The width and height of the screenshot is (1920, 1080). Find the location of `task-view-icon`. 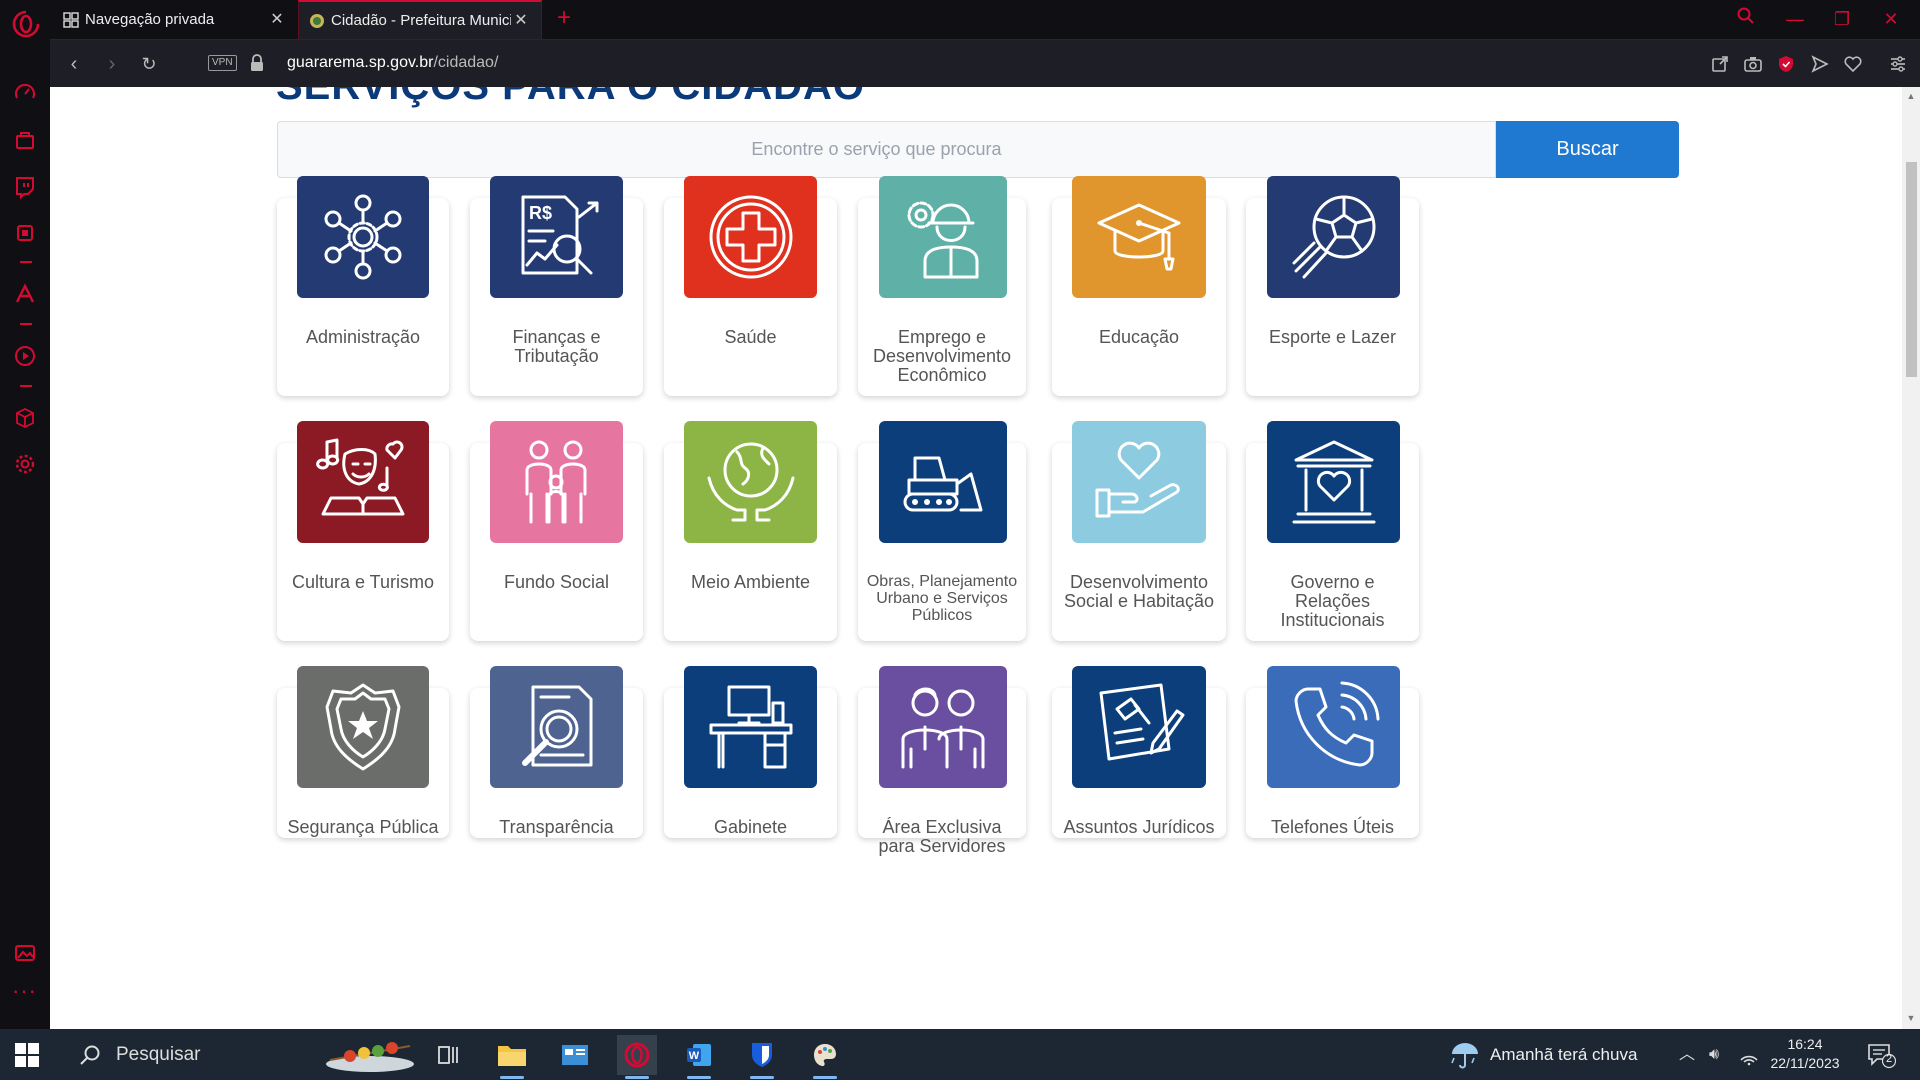

task-view-icon is located at coordinates (448, 1055).